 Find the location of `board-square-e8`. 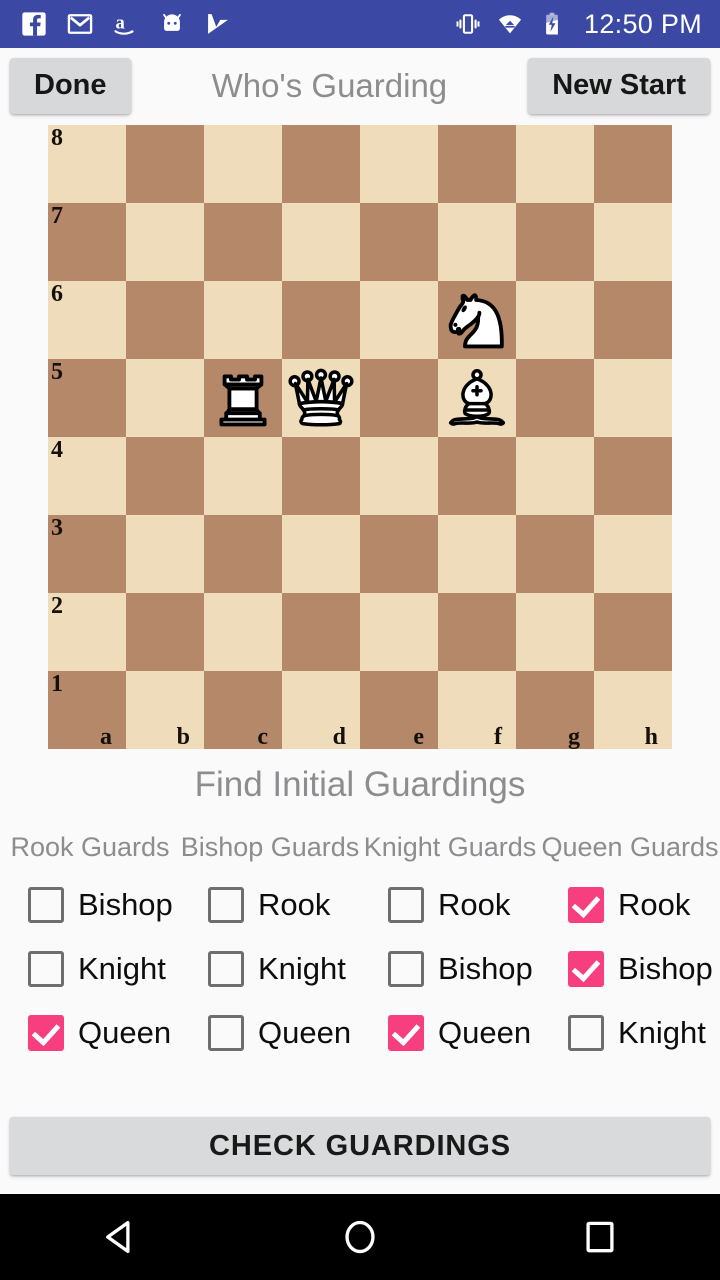

board-square-e8 is located at coordinates (399, 164).